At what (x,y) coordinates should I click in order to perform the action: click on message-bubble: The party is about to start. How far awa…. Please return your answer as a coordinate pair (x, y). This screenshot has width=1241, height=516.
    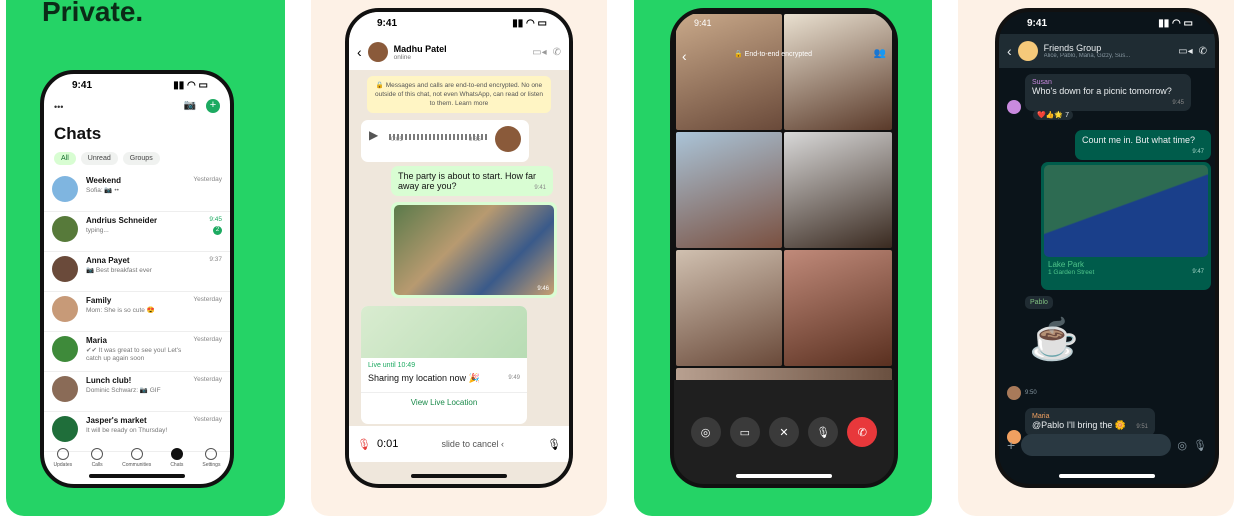
    Looking at the image, I should click on (472, 181).